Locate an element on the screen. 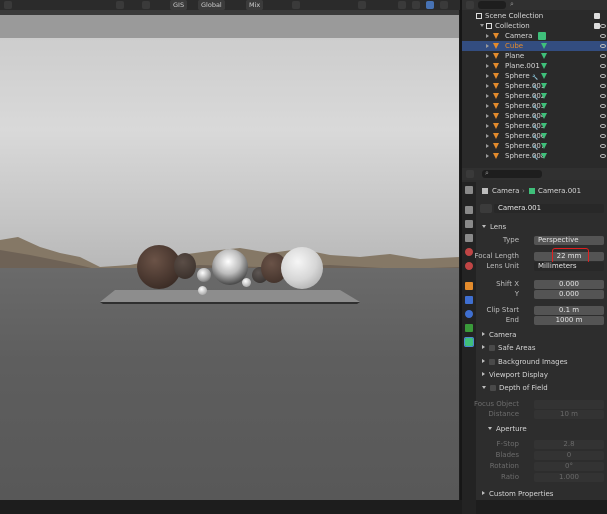  orientation-dropdown: Global is located at coordinates (211, 5).